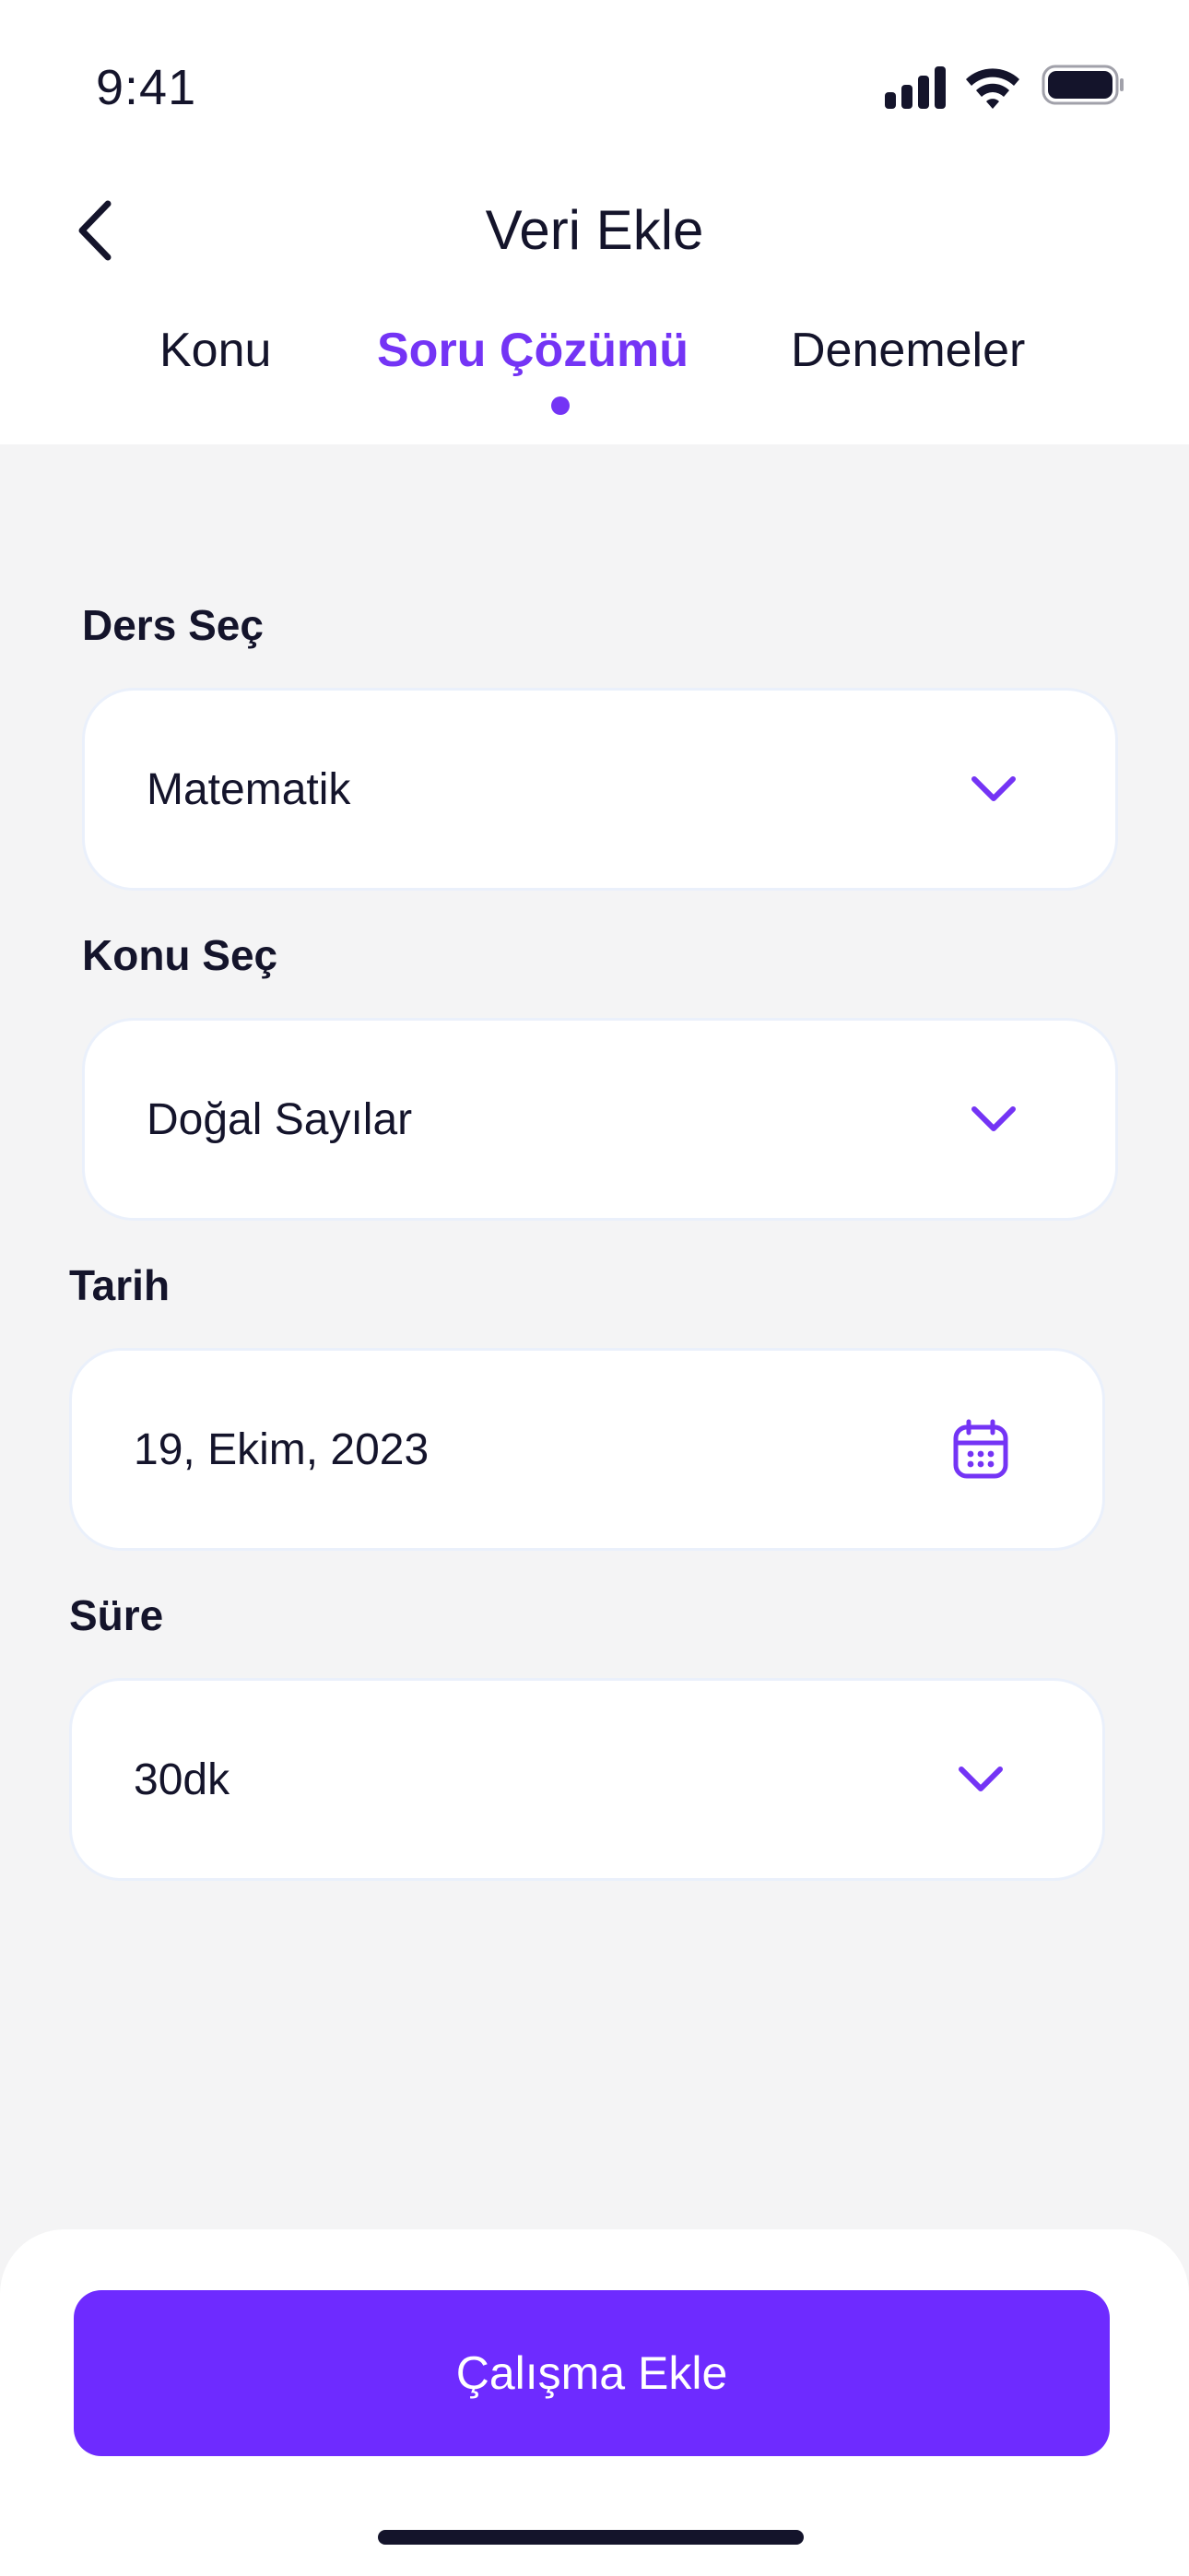 The image size is (1189, 2576). Describe the element at coordinates (282, 1449) in the screenshot. I see `date-value: 19, Ekim, 2023` at that location.